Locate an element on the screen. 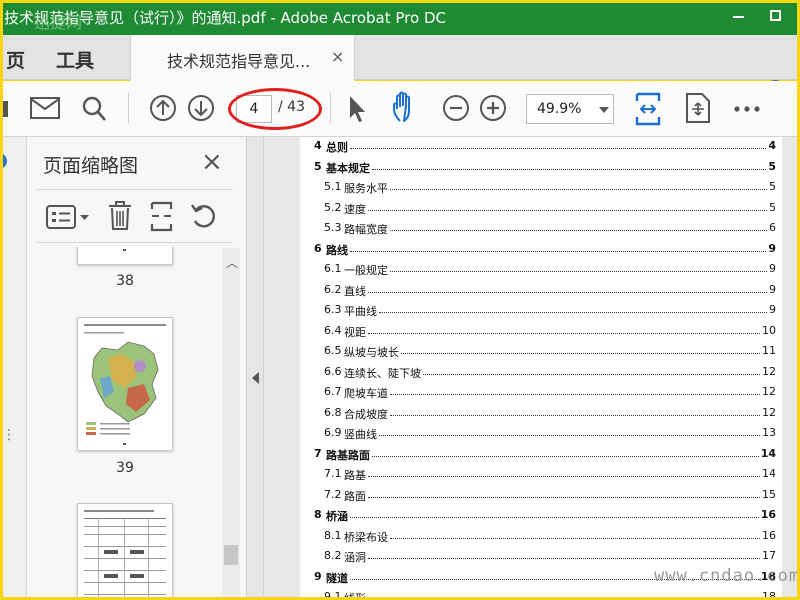  toc-label: 竖曲线 is located at coordinates (360, 434).